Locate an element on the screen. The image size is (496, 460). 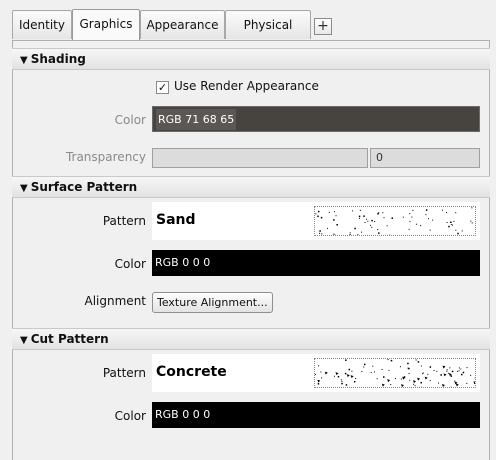
cut-color-value: RGB 0 0 0 is located at coordinates (183, 414).